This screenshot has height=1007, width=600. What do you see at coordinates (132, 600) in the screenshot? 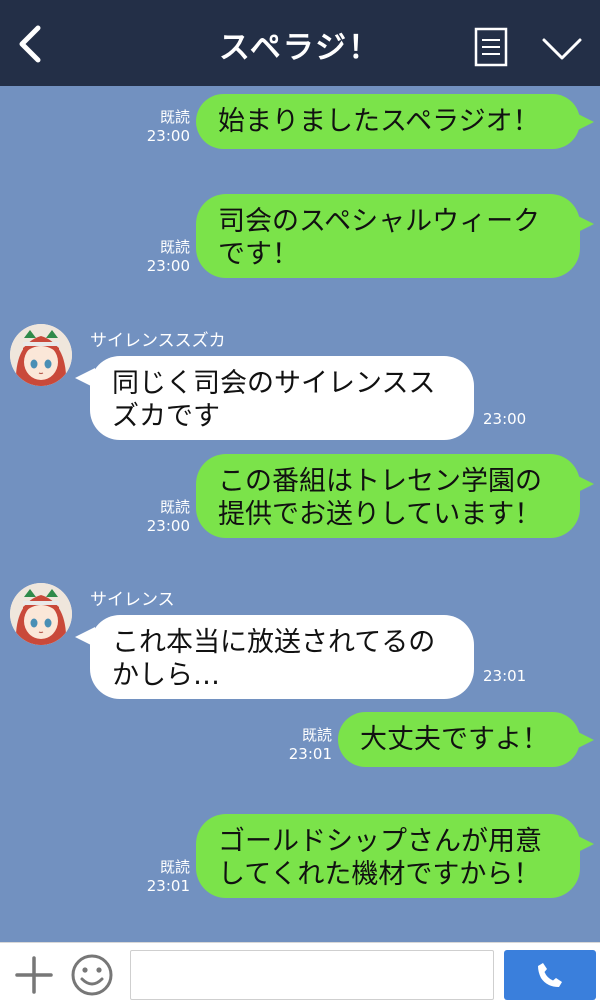
I see `sender-name: サイレンス` at bounding box center [132, 600].